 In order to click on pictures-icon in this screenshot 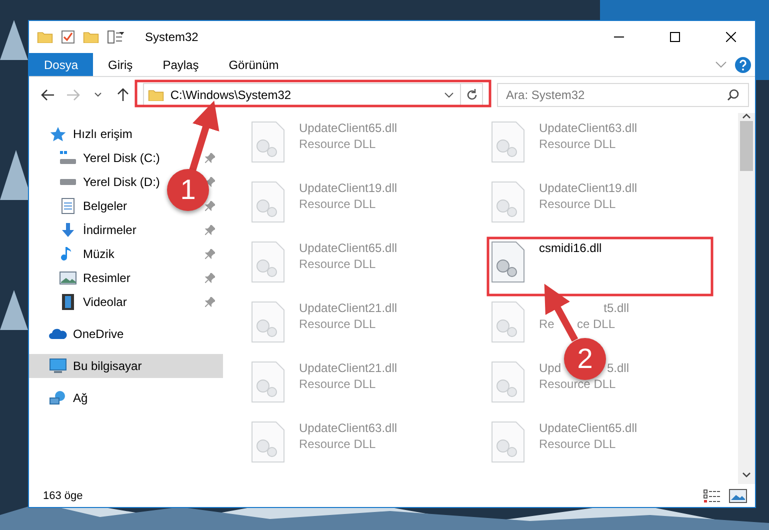, I will do `click(68, 278)`.